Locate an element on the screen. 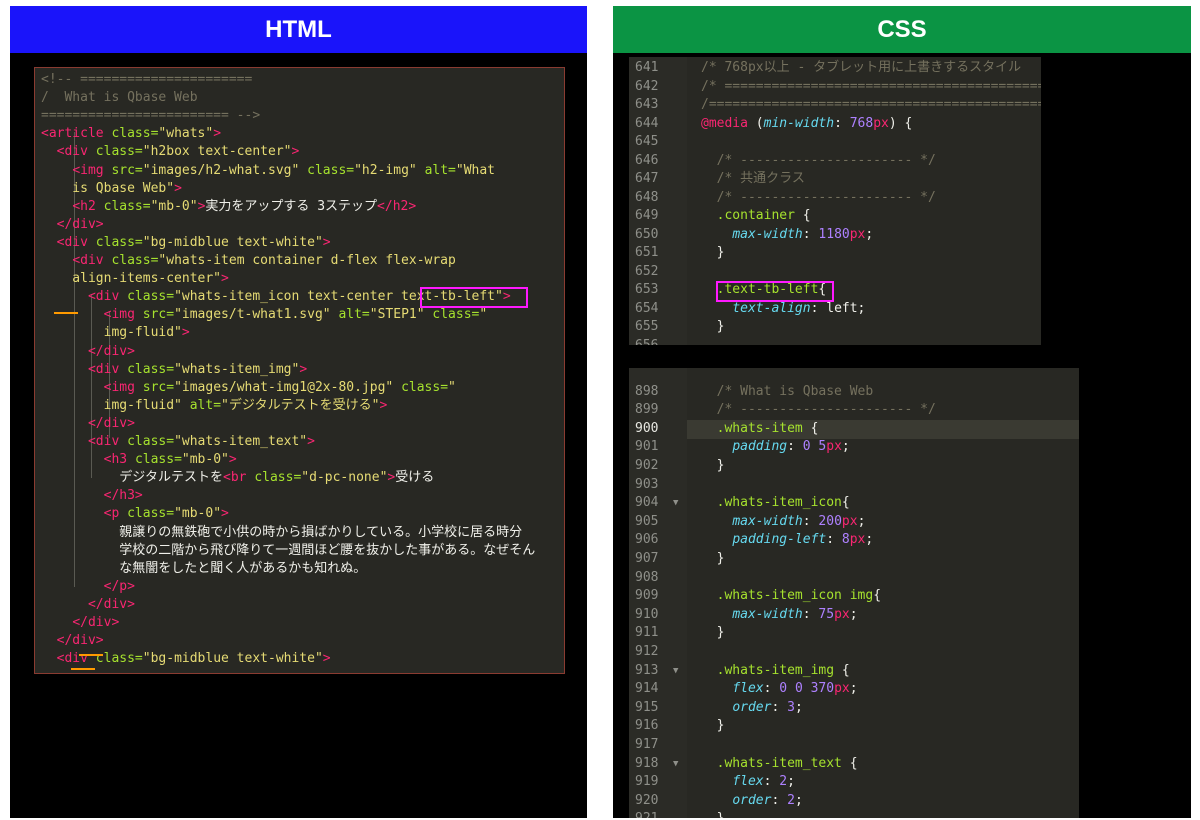  code-line: 学校の二階から飛び降りて一週間ほど腰を抜かした事がある。なぜそん is located at coordinates (288, 551).